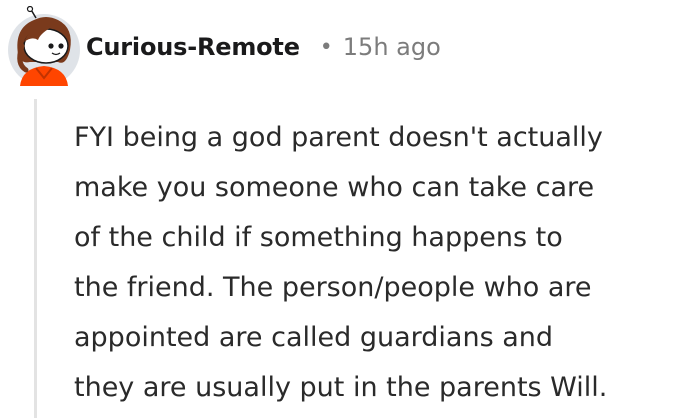 The height and width of the screenshot is (418, 700). I want to click on comment-body-line: of the child if something happens to, so click(318, 237).